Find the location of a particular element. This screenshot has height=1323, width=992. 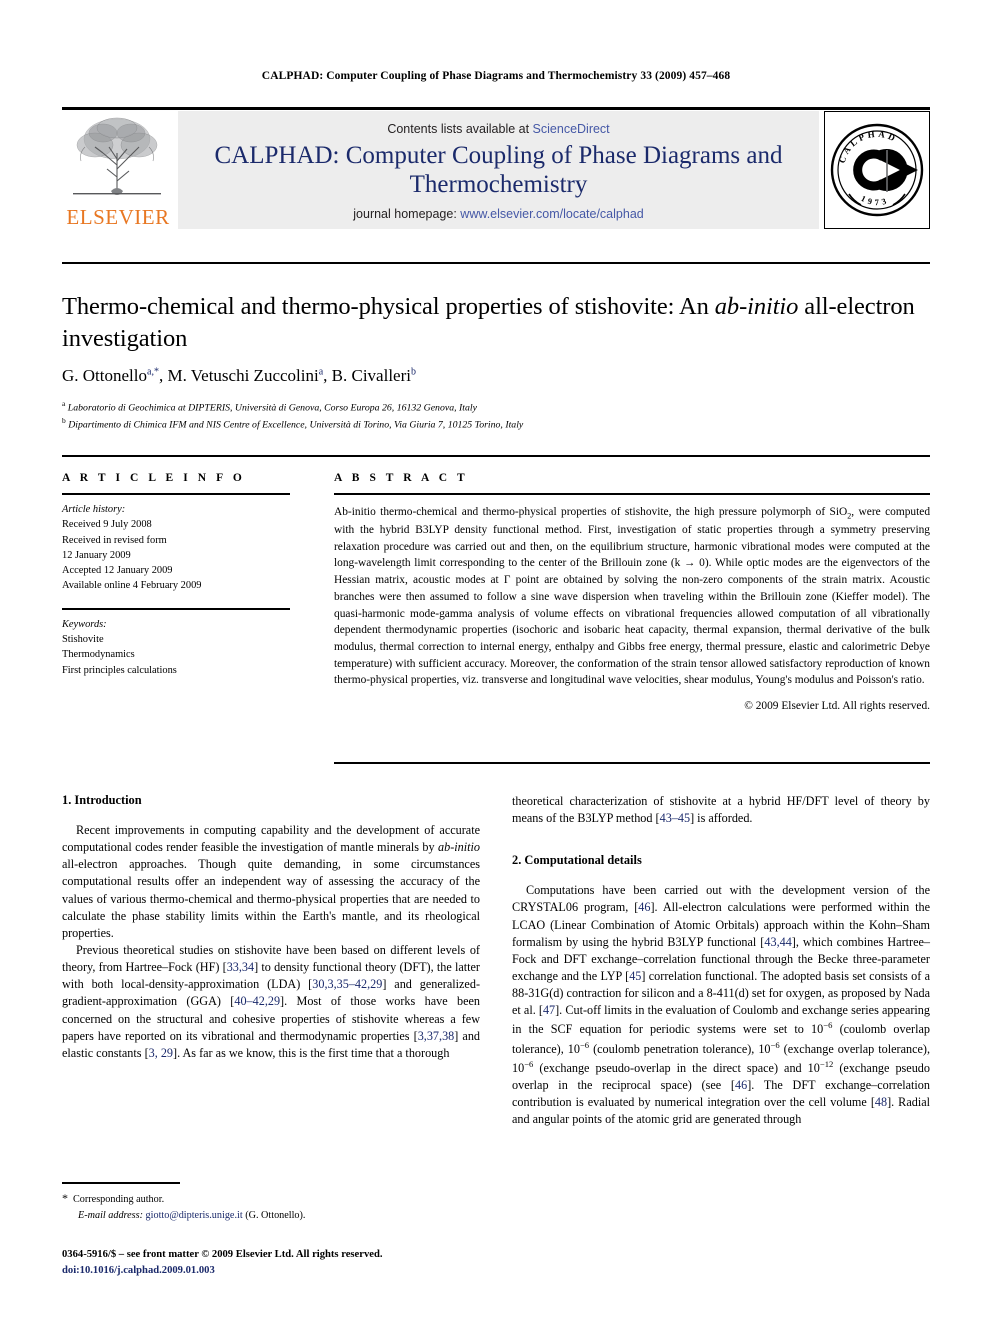

asterisk-icon: * is located at coordinates (65, 1198).